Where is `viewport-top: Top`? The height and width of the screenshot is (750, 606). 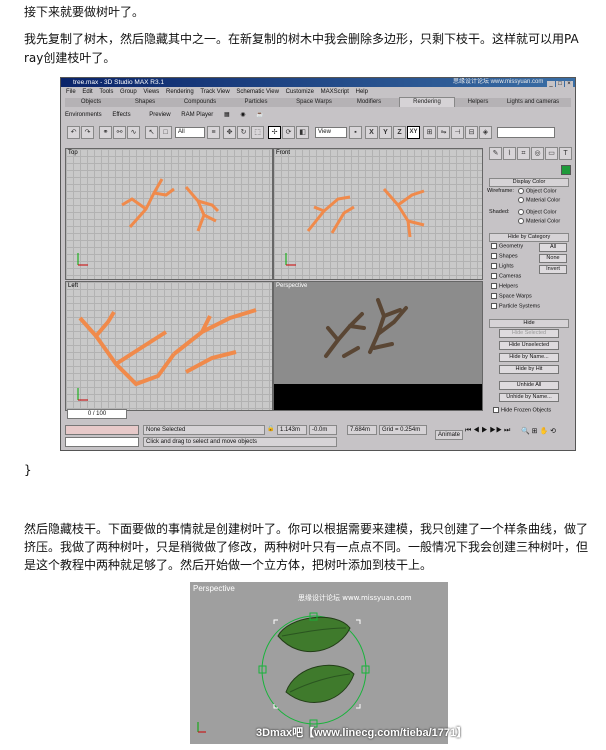
viewport-top: Top is located at coordinates (169, 214).